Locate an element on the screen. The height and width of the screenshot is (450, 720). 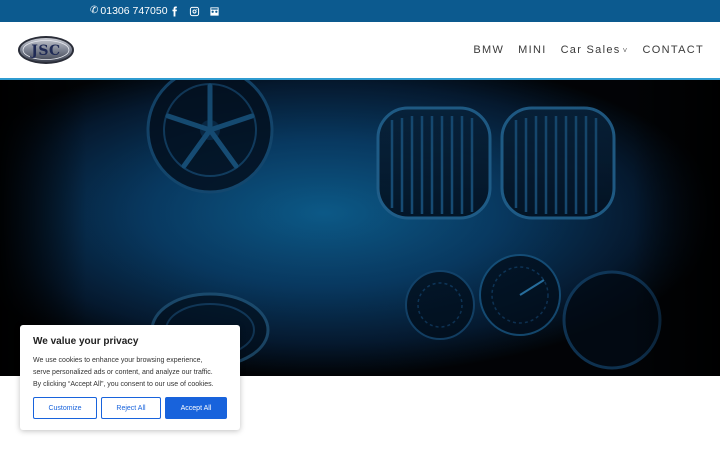
phone-icon: ✆ is located at coordinates (94, 10).